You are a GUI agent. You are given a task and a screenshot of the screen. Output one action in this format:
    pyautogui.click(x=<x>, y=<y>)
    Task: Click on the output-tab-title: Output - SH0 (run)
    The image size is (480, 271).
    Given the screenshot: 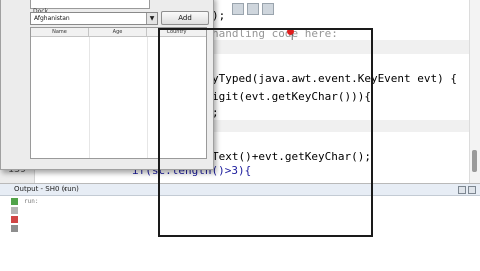 What is the action you would take?
    pyautogui.click(x=46, y=189)
    